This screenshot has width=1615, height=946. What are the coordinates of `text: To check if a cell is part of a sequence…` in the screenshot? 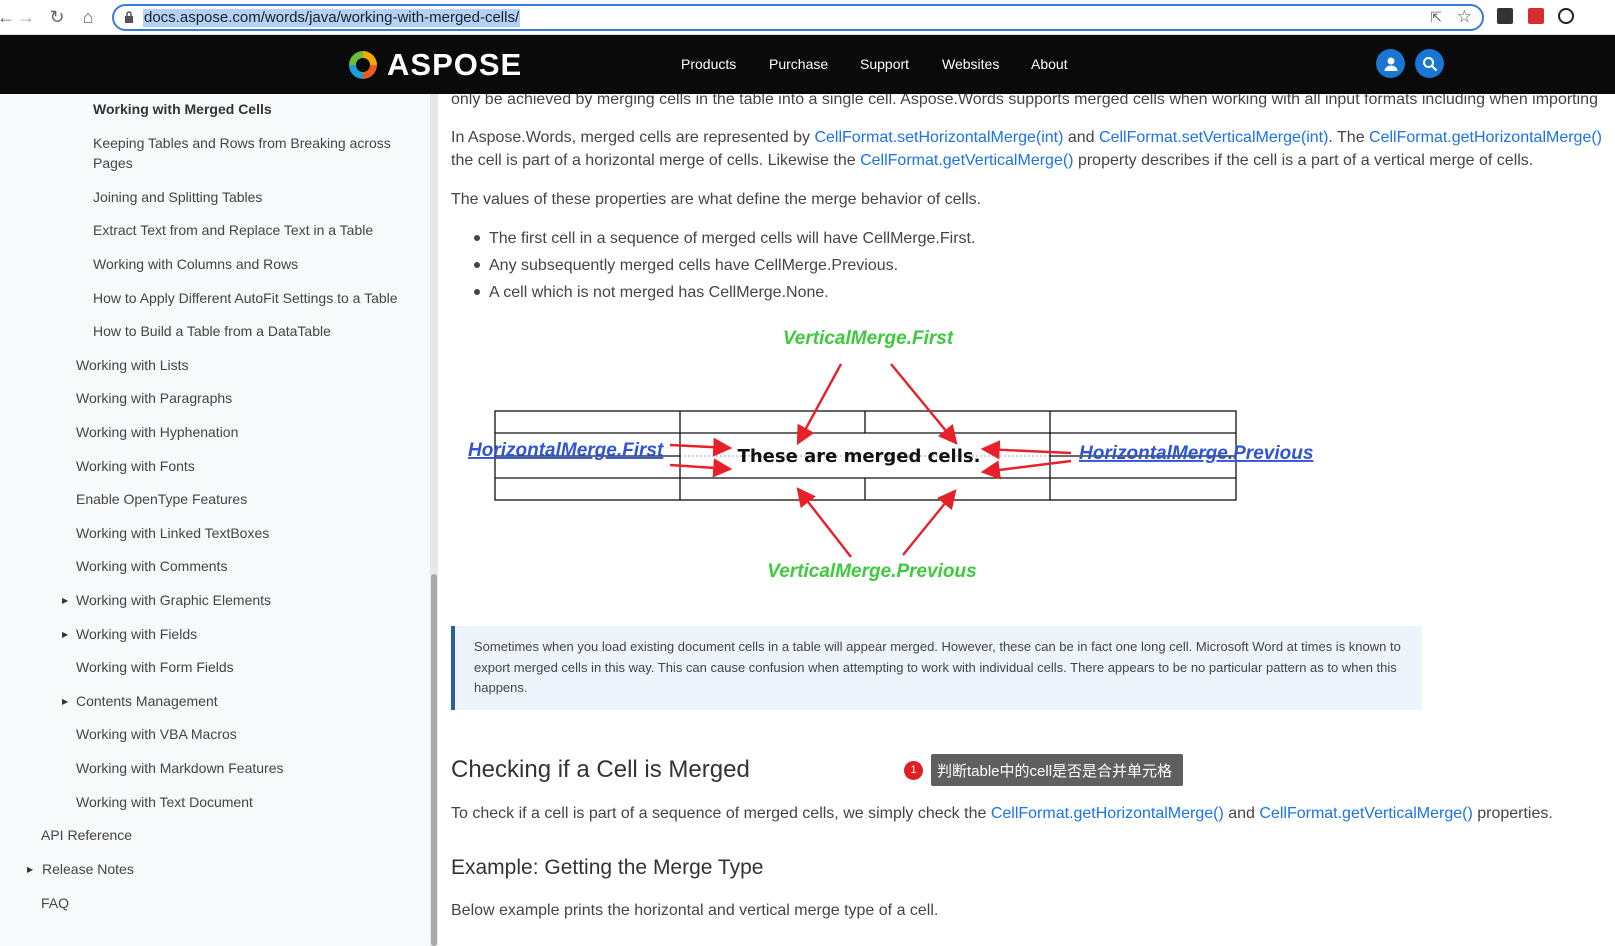 It's located at (721, 813).